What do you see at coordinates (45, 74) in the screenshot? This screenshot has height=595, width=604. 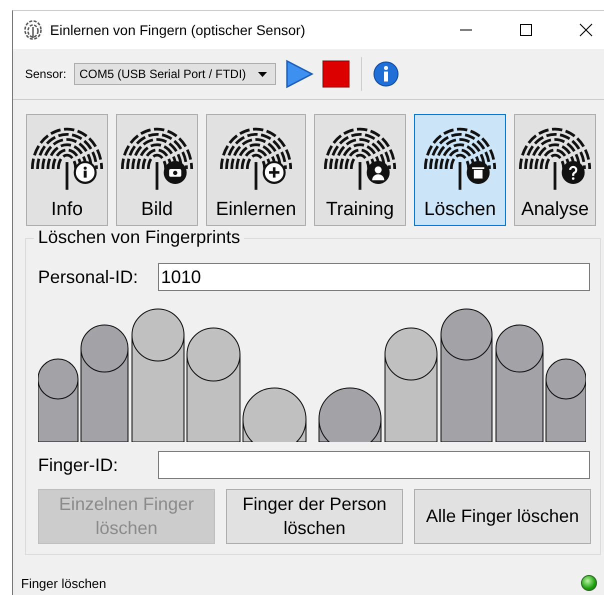 I see `sensor-label: Sensor:` at bounding box center [45, 74].